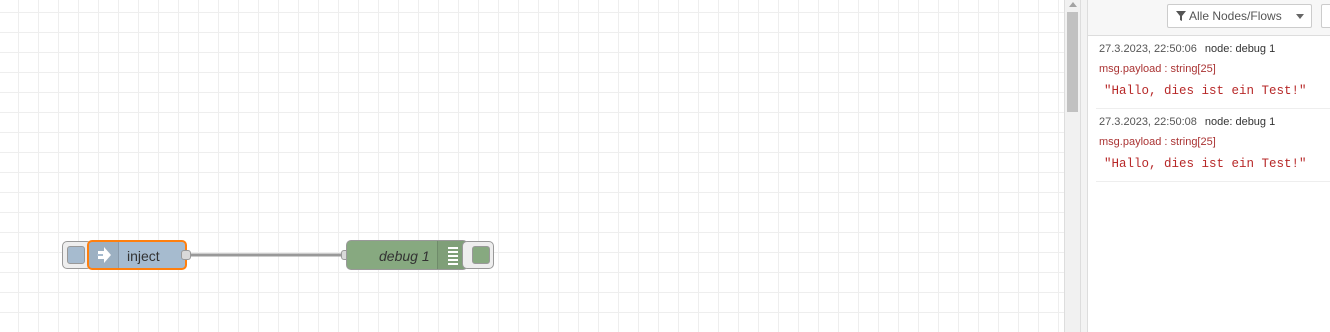  I want to click on inject-output-port, so click(186, 255).